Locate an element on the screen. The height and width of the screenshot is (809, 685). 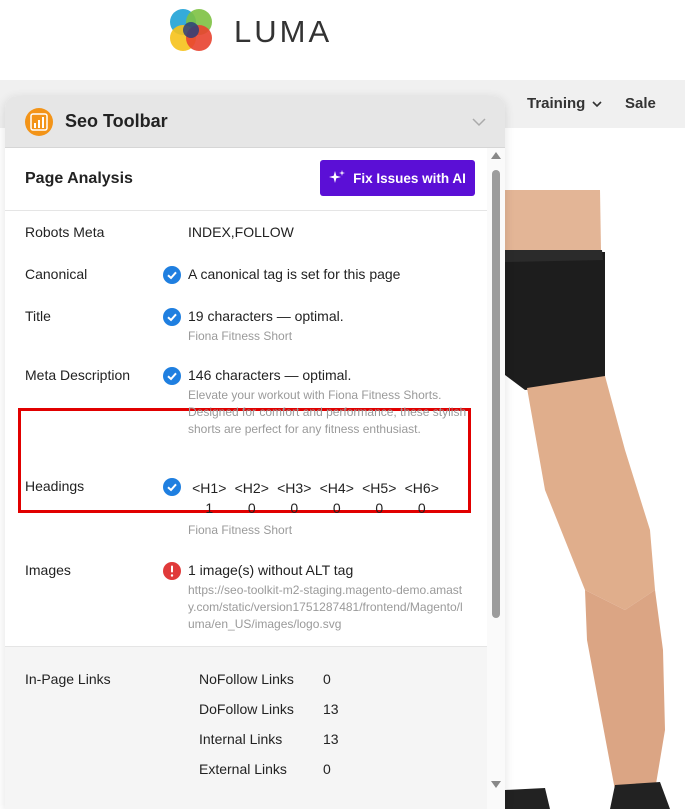
vertical-scrollbar is located at coordinates (496, 478).